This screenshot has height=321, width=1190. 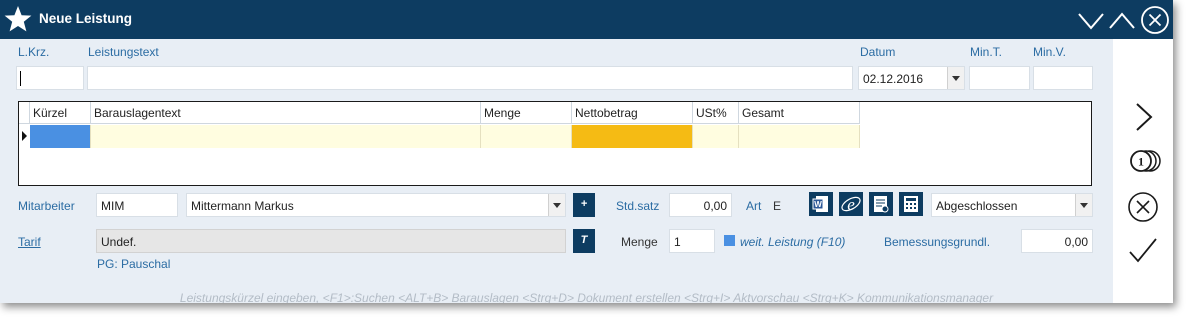 I want to click on menge-value: 1, so click(x=677, y=242).